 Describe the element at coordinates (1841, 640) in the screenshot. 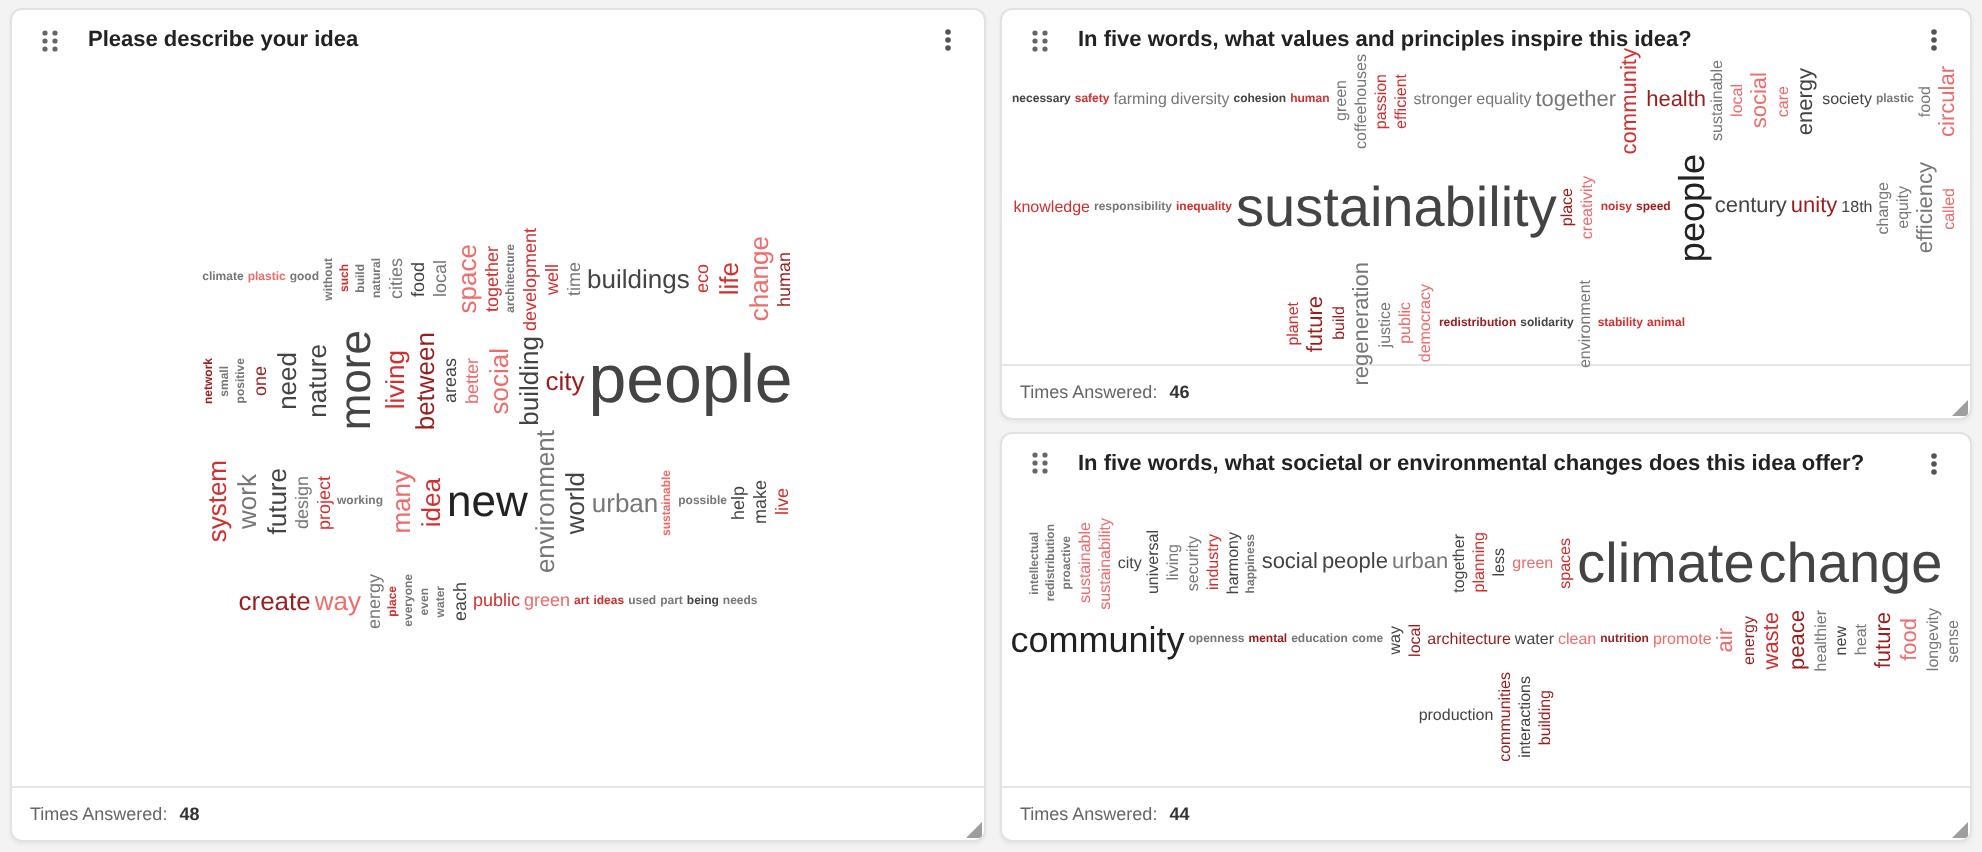

I see `cloud-word: new` at that location.